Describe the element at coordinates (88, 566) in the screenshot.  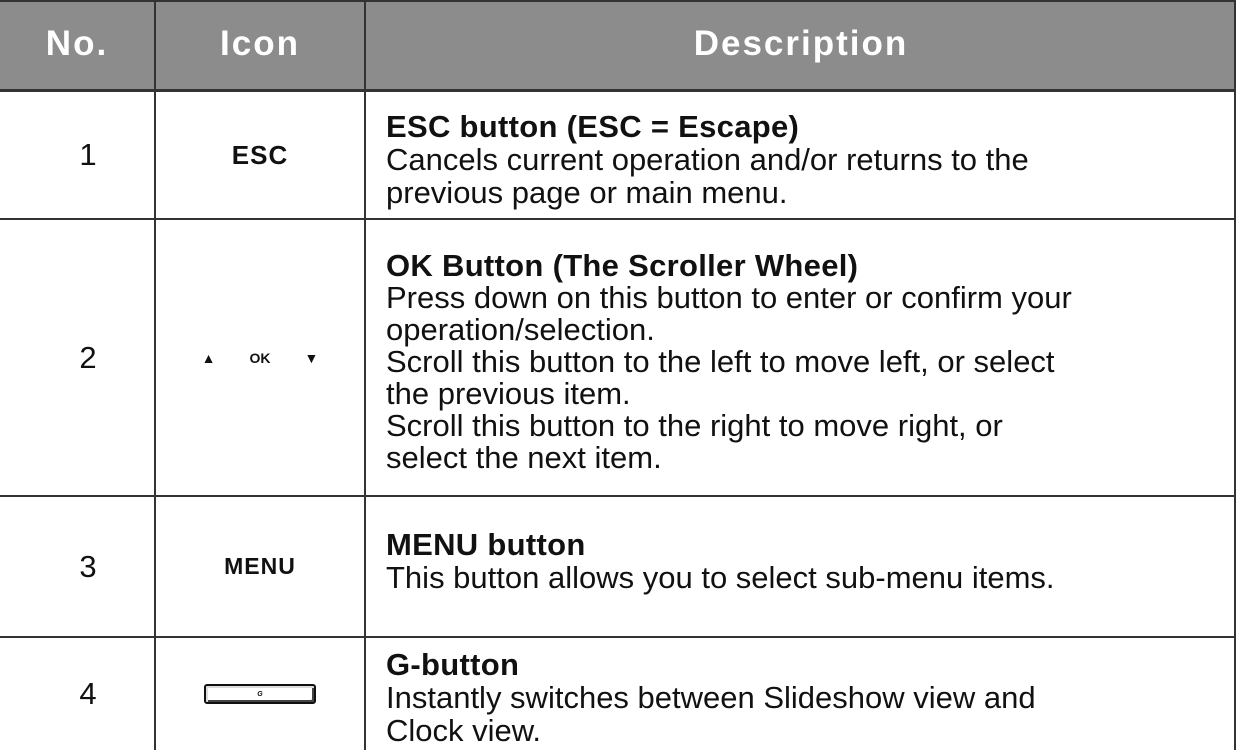
I see `row-number: 3` at that location.